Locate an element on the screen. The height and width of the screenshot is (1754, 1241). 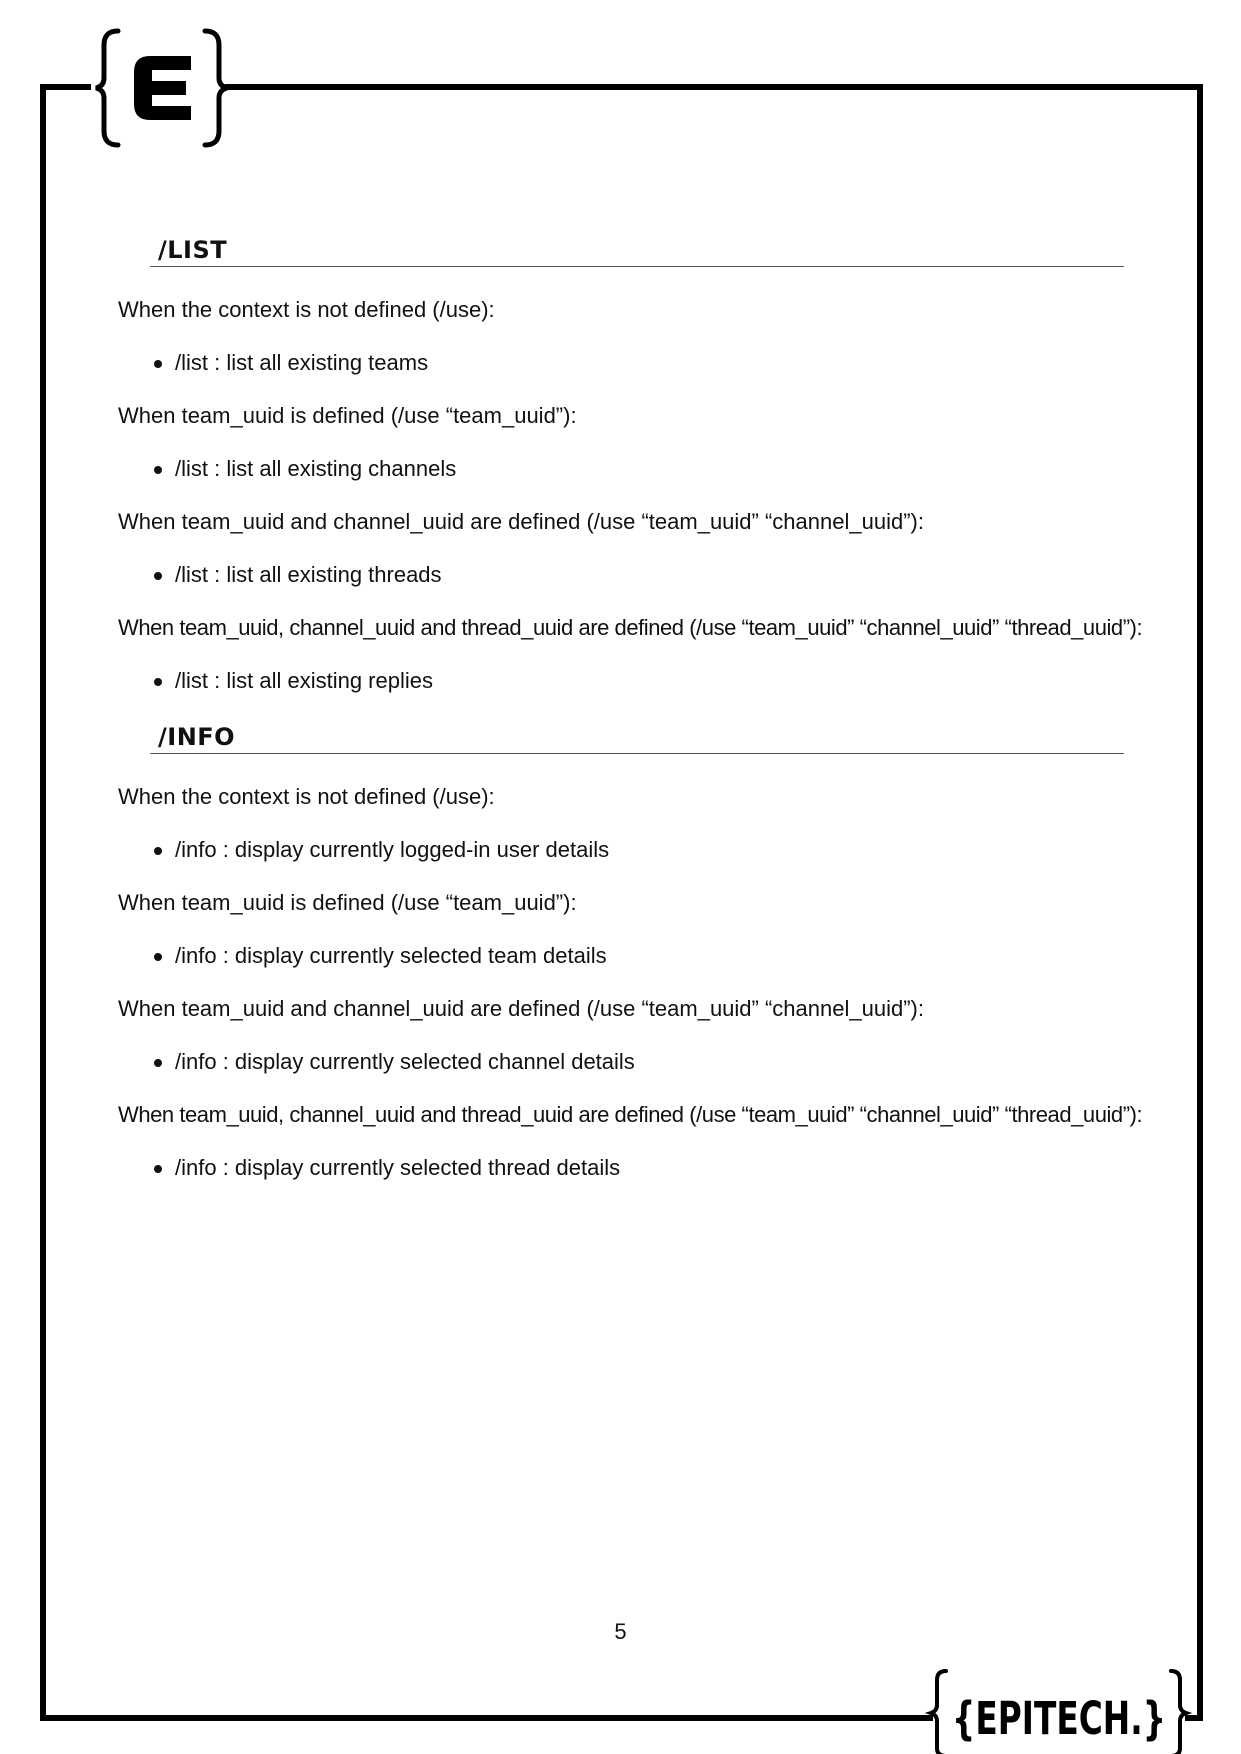
bullet-text: /list : list all existing channels is located at coordinates (316, 468).